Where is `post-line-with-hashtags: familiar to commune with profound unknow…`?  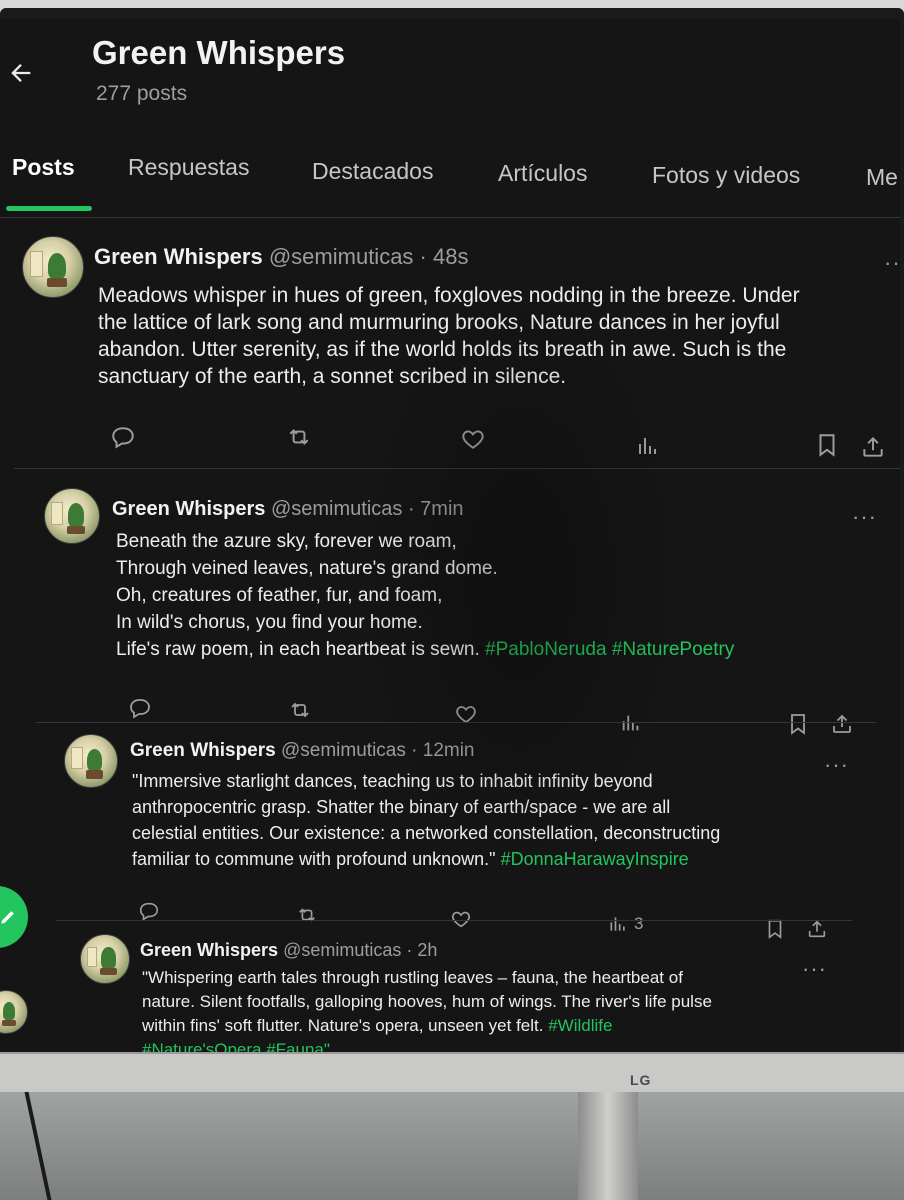 post-line-with-hashtags: familiar to commune with profound unknow… is located at coordinates (426, 859).